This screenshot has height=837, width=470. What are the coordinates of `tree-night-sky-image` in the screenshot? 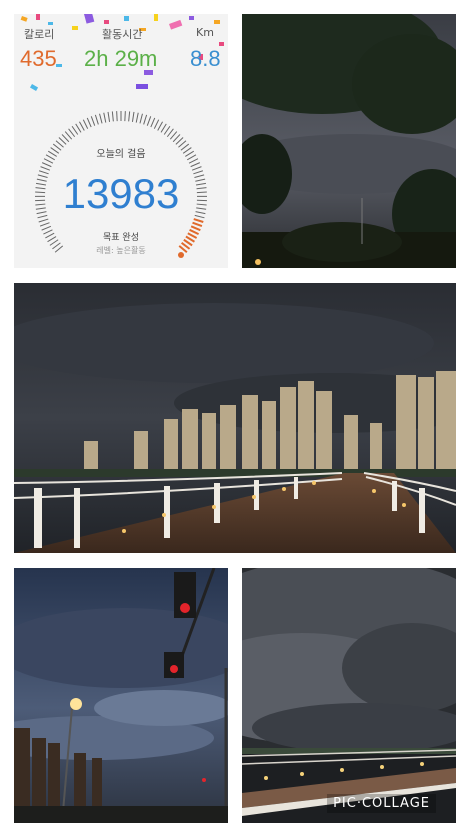 It's located at (349, 141).